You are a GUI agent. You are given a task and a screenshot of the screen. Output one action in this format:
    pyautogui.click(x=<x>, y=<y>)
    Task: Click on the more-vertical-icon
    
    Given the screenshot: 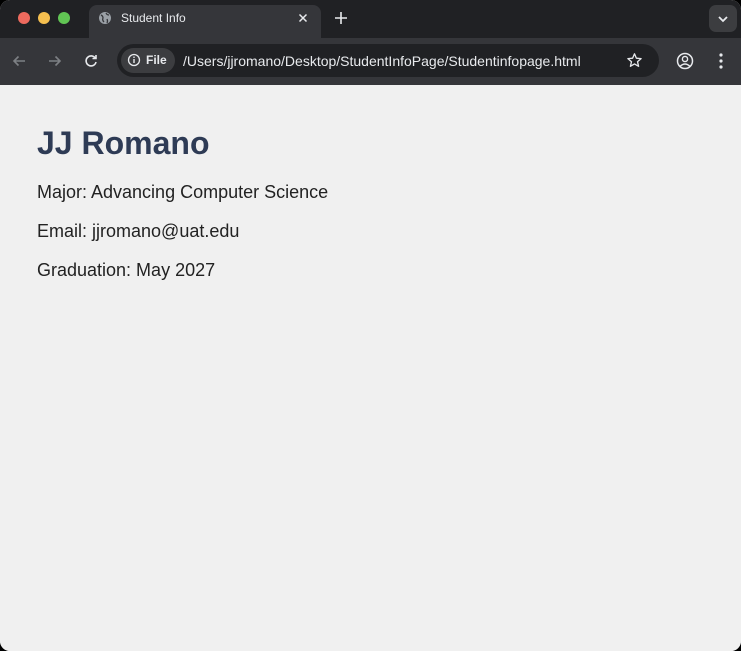 What is the action you would take?
    pyautogui.click(x=721, y=61)
    